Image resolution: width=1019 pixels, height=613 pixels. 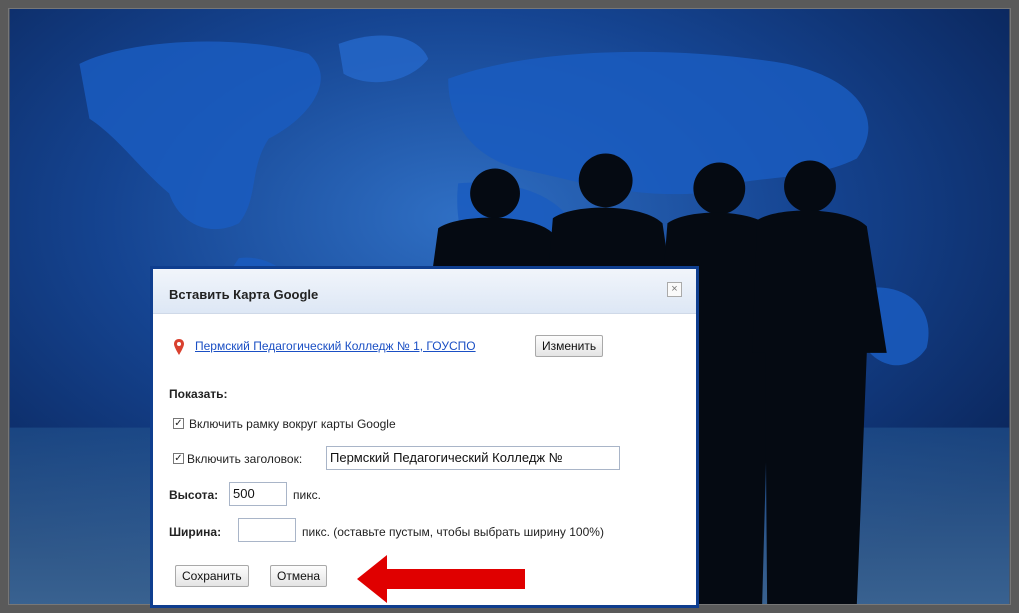 What do you see at coordinates (569, 346) in the screenshot?
I see `change-location-button: Изменить` at bounding box center [569, 346].